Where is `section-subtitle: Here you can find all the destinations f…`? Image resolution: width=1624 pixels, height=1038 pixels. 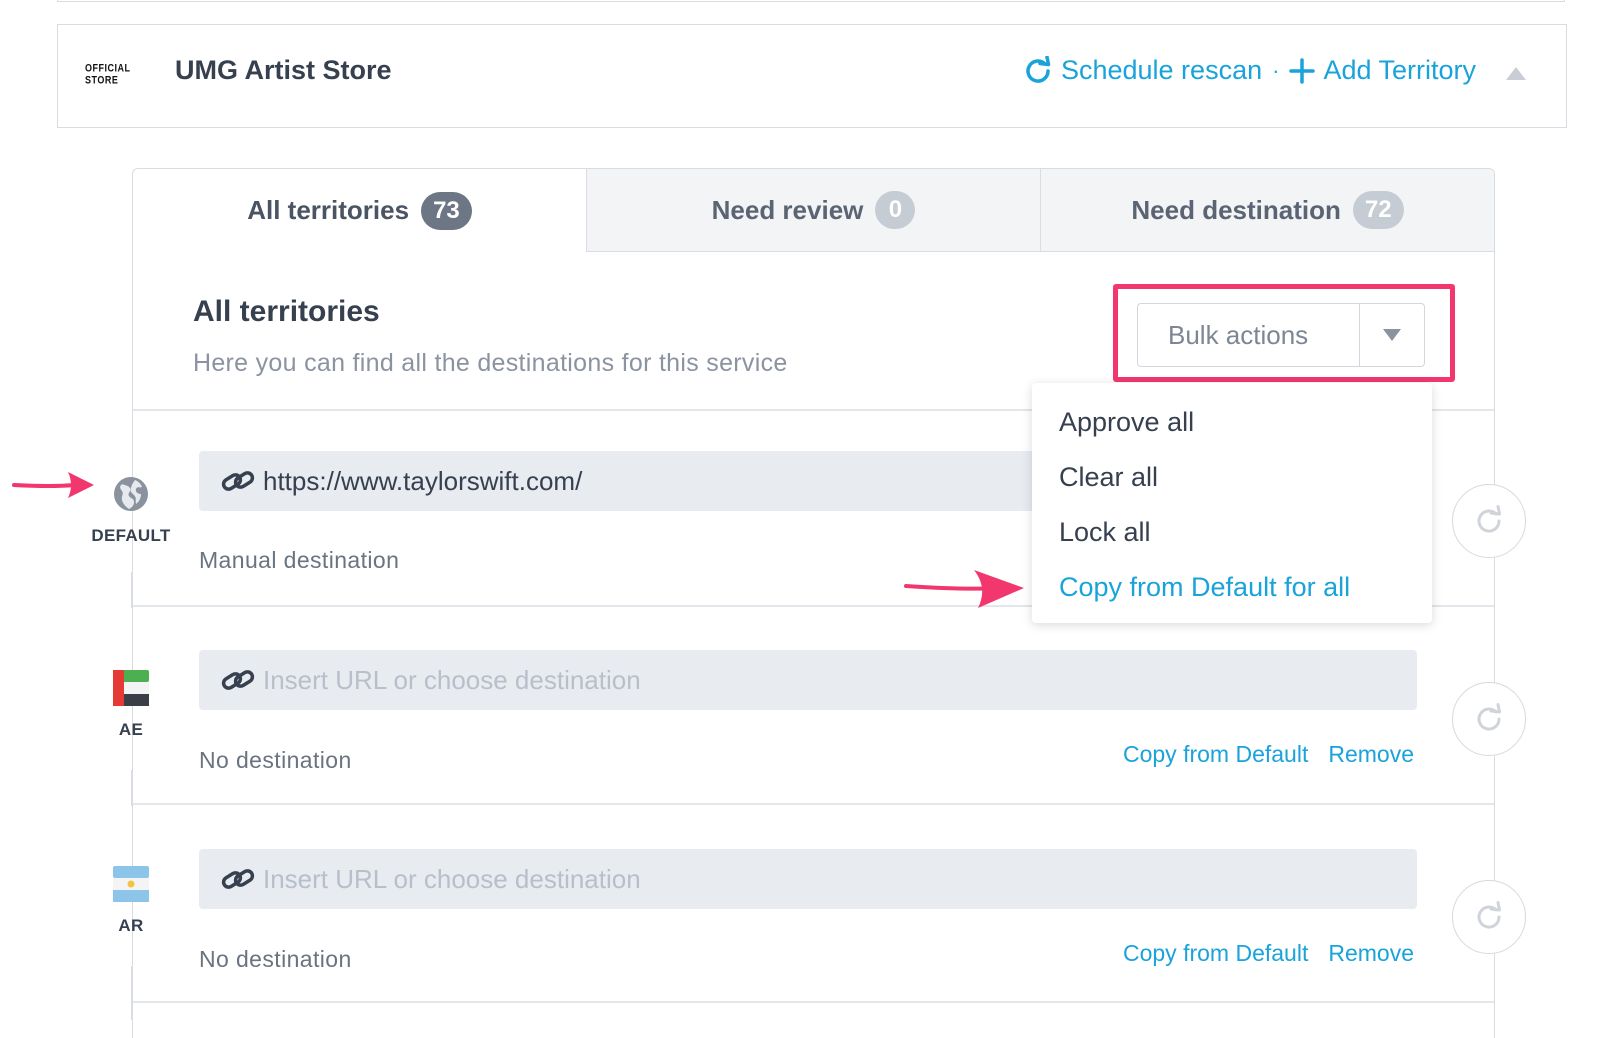
section-subtitle: Here you can find all the destinations f… is located at coordinates (490, 363).